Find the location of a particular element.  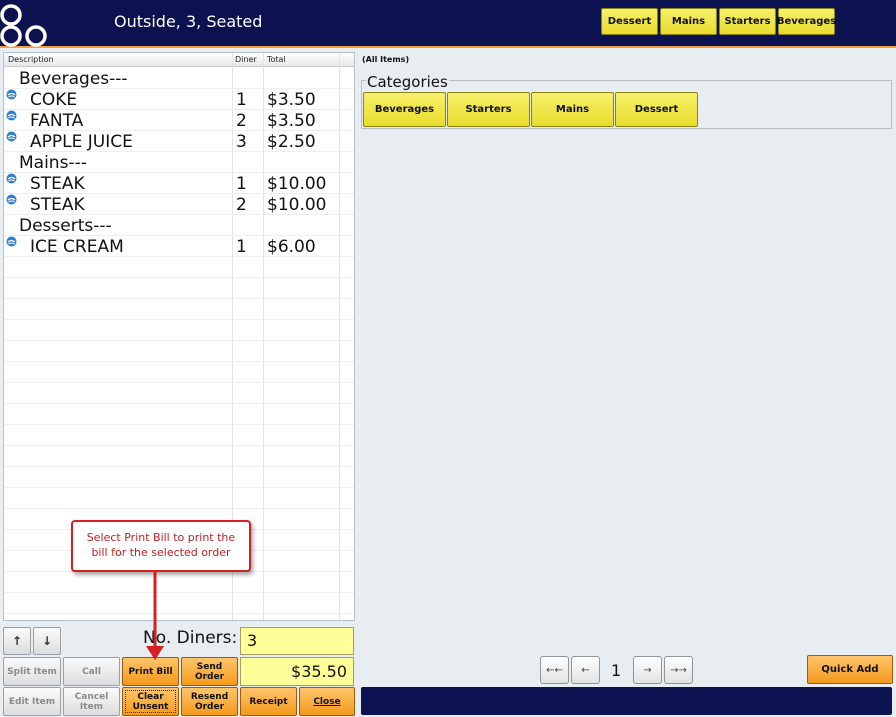

quick-add-button: Quick Add is located at coordinates (850, 669).